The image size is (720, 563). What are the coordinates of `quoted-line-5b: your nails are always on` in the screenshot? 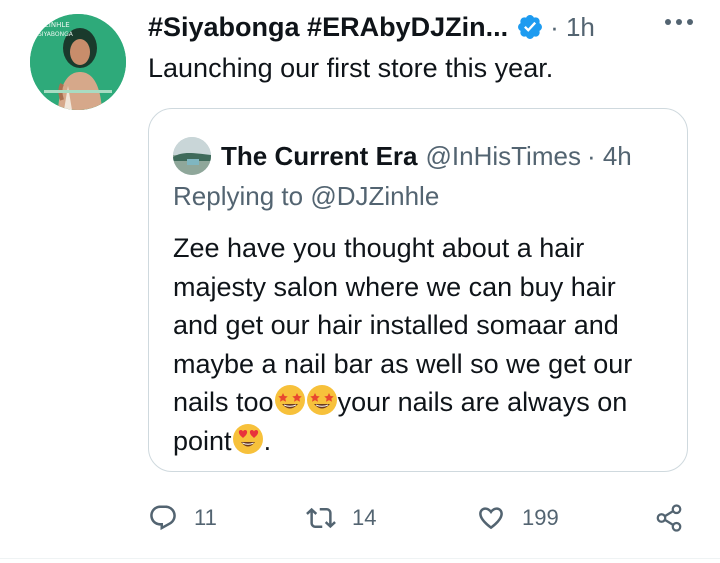 It's located at (482, 402).